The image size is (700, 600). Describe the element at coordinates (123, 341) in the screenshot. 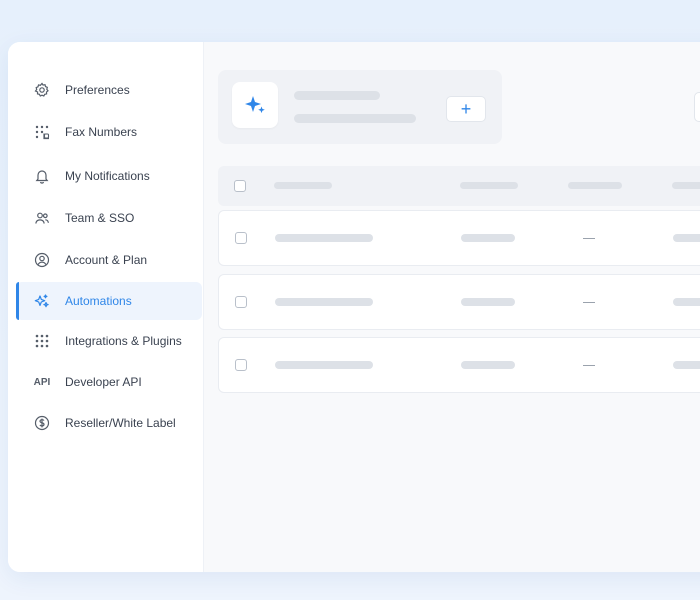

I see `sidebar-item-label: Integrations & Plugins` at that location.